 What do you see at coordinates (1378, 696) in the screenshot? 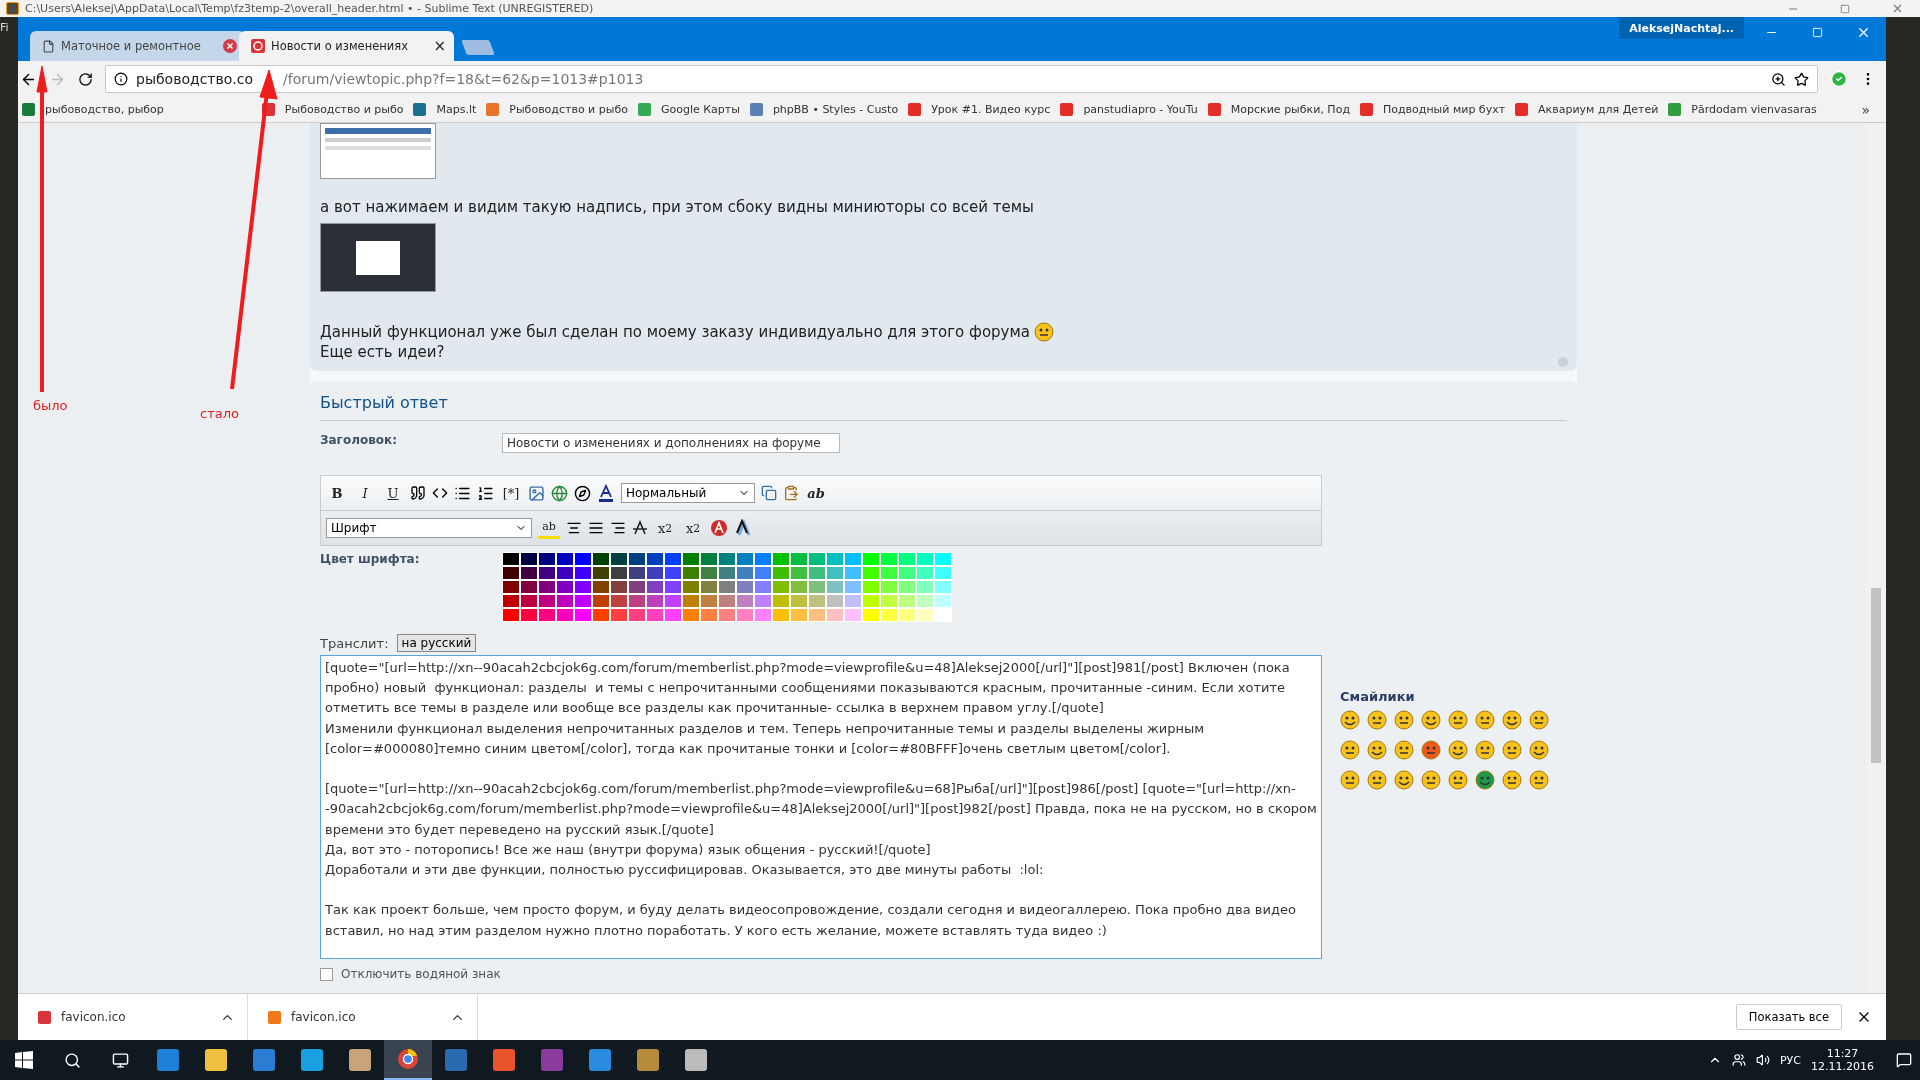
I see `section-title: Смайлики` at bounding box center [1378, 696].